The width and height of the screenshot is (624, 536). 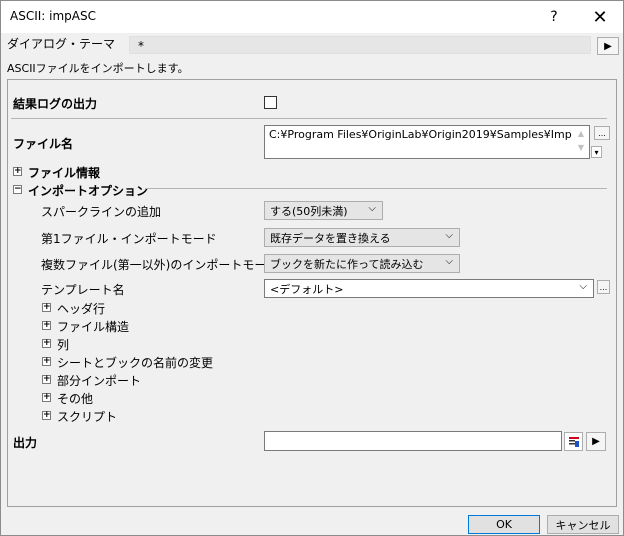 What do you see at coordinates (46, 361) in the screenshot?
I see `rename-expander-icon: +` at bounding box center [46, 361].